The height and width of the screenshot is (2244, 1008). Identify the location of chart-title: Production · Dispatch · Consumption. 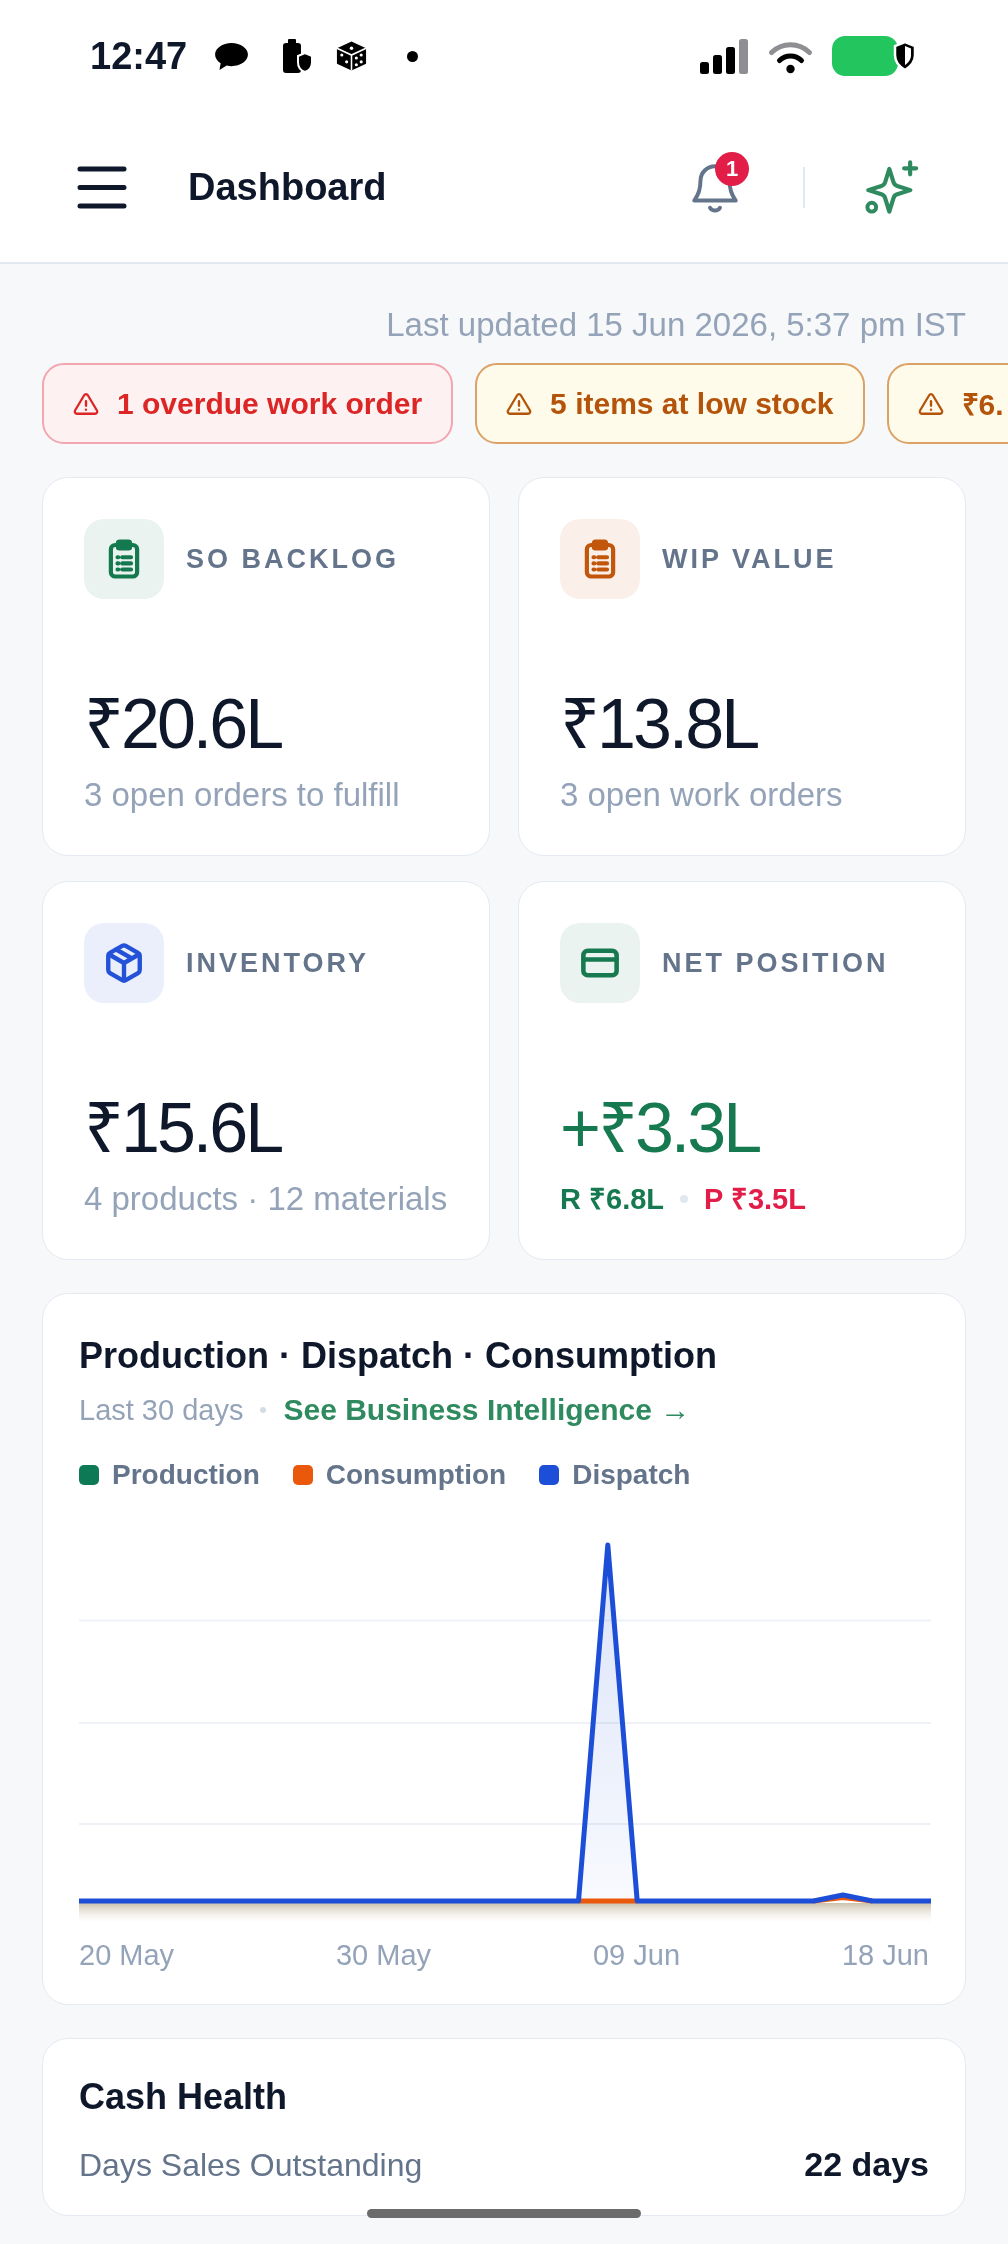
(398, 1356).